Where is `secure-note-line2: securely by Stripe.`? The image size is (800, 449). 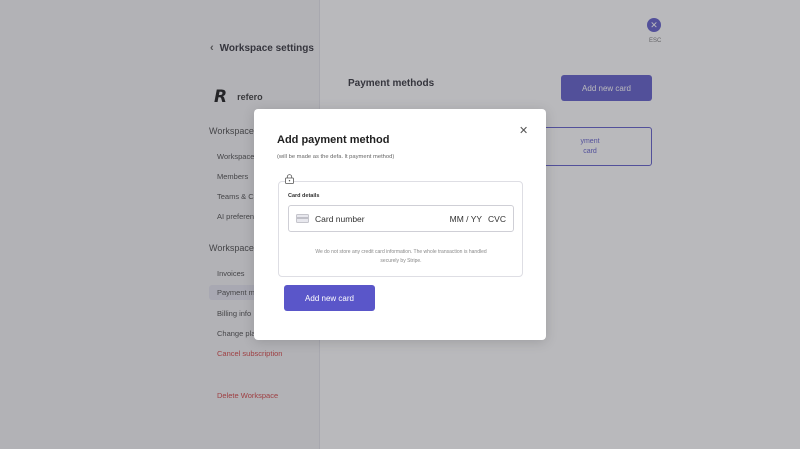
secure-note-line2: securely by Stripe. is located at coordinates (401, 260).